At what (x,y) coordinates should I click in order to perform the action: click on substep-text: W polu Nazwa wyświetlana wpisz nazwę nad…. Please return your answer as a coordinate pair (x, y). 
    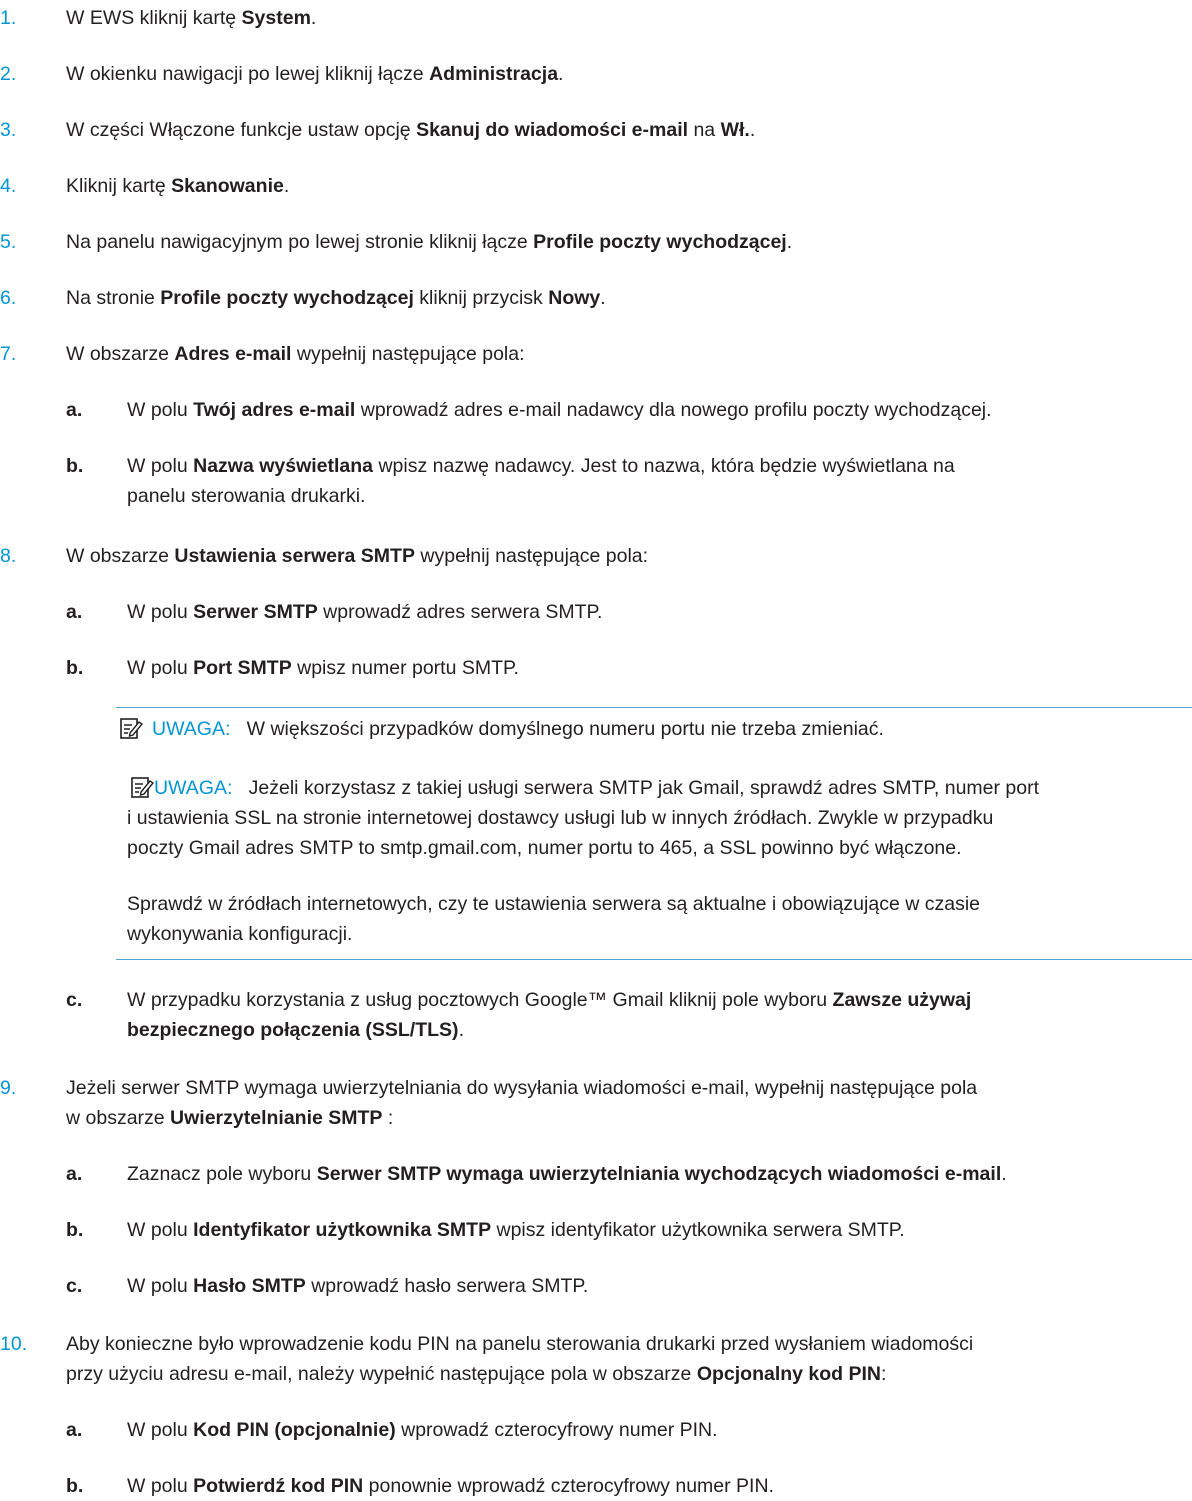
    Looking at the image, I should click on (541, 466).